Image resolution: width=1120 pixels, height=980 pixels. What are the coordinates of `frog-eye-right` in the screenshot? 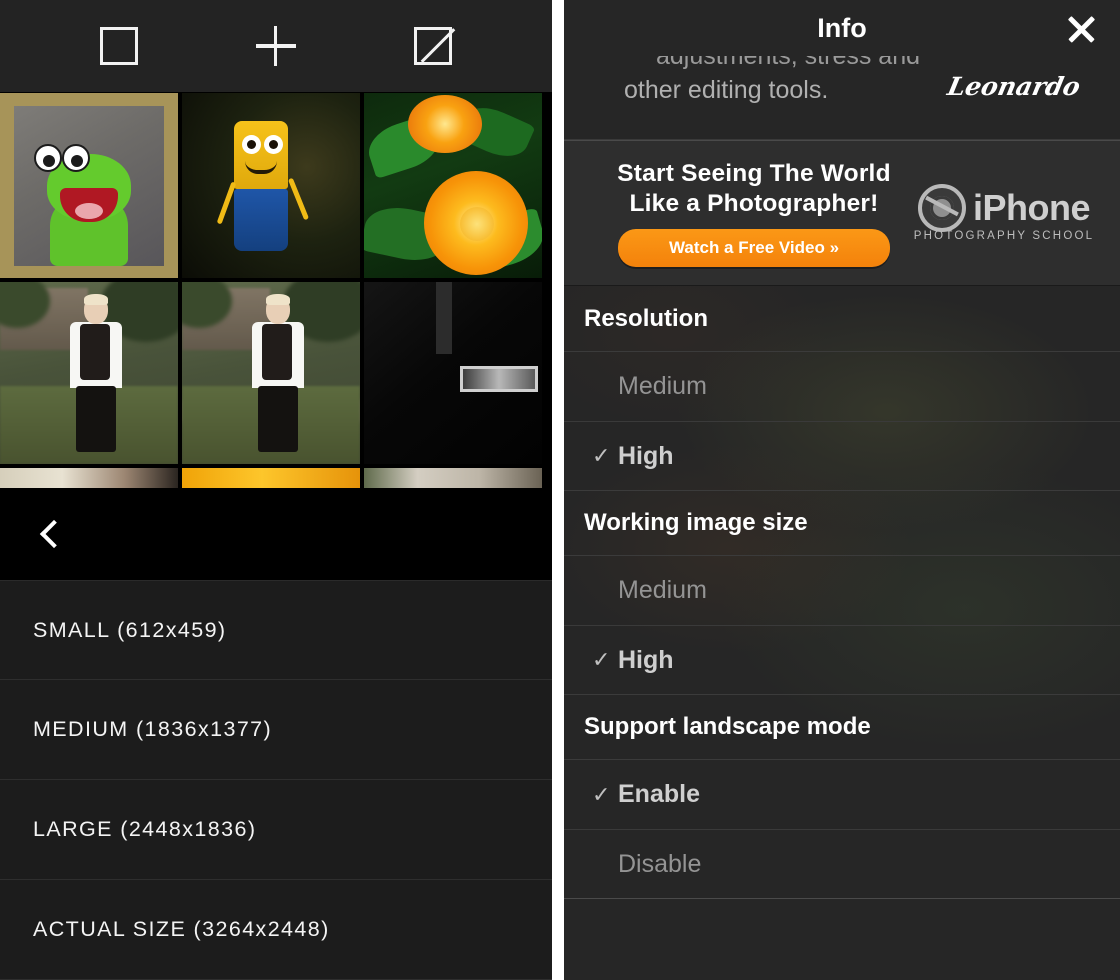 It's located at (76, 157).